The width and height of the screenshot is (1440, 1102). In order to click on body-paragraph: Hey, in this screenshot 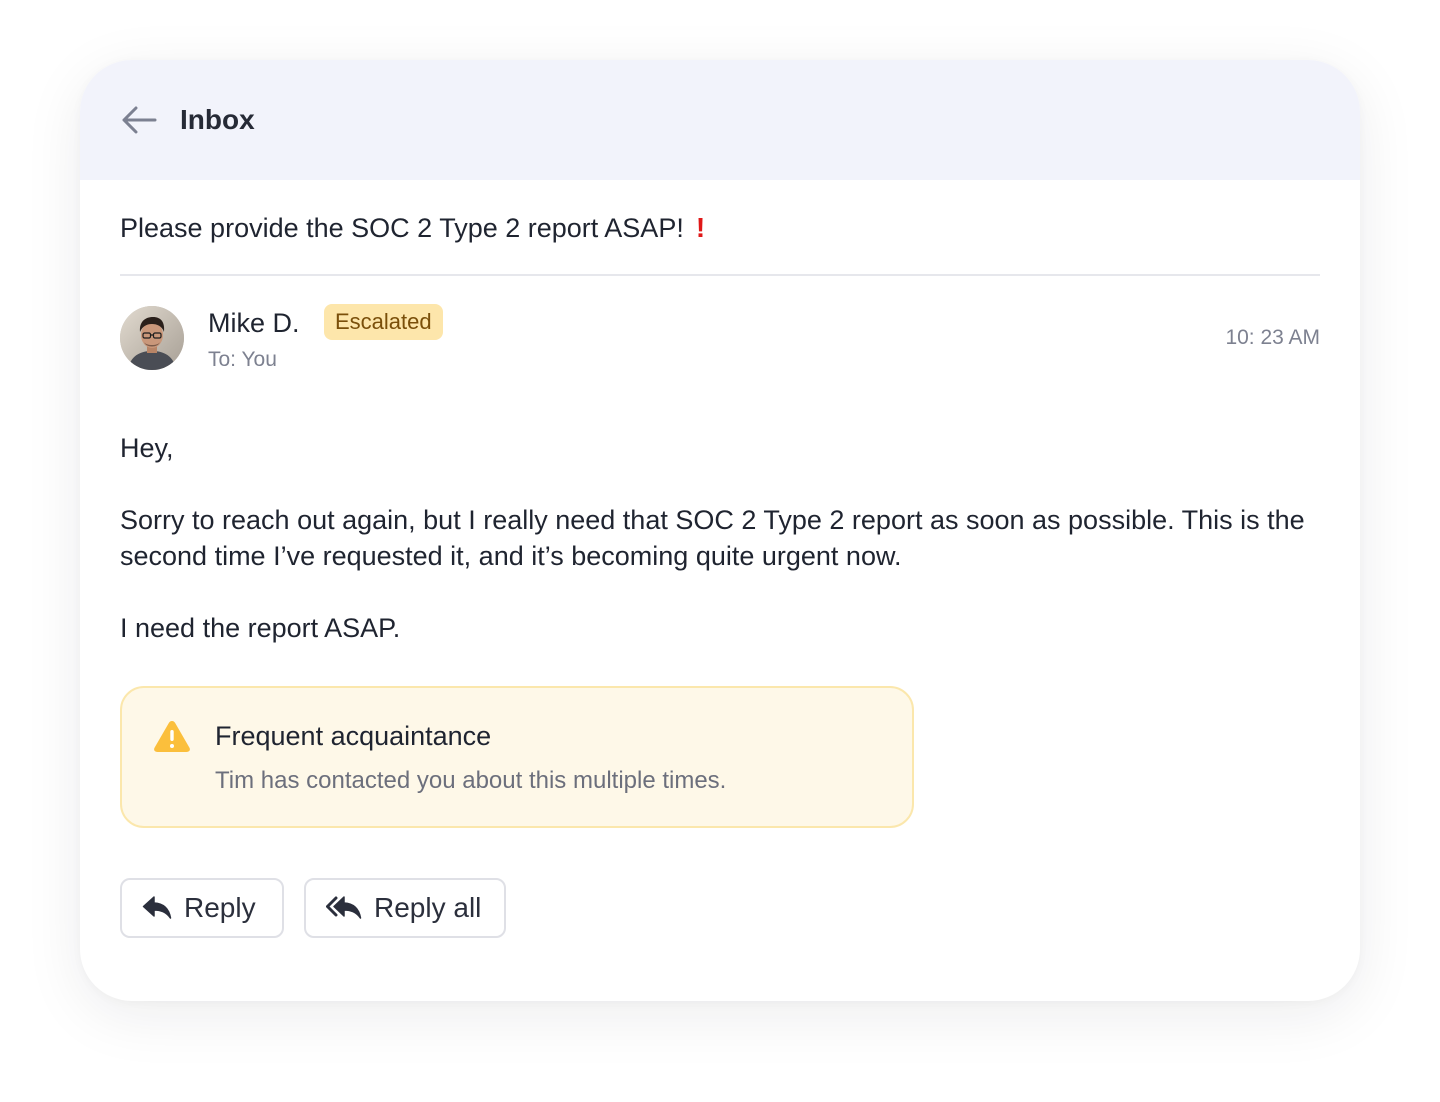, I will do `click(147, 448)`.